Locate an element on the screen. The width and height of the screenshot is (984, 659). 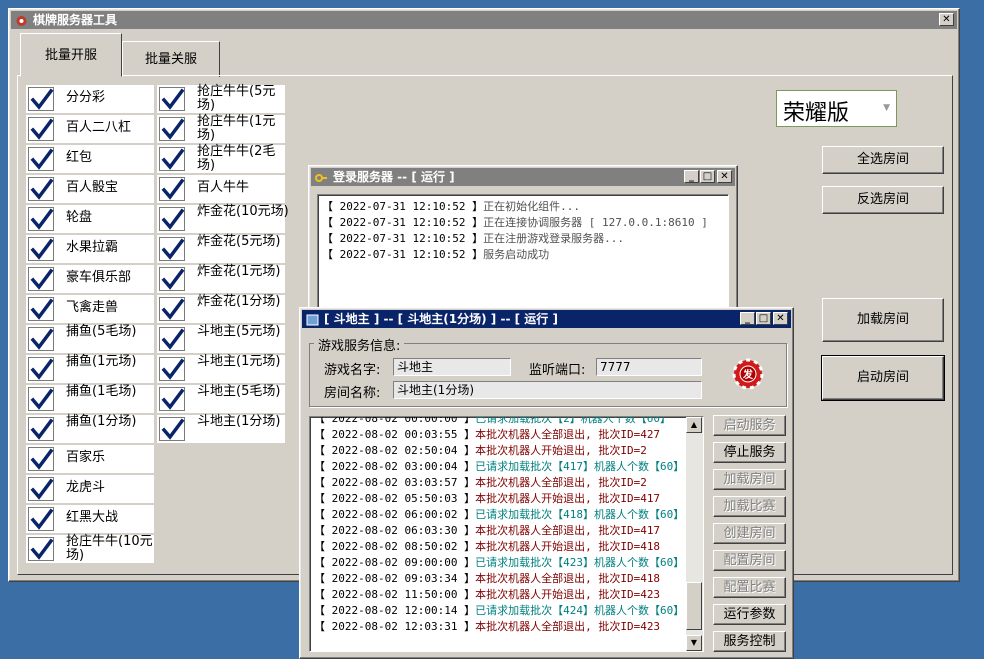
room-checkbox-item: 捕鱼(5毛场) is located at coordinates (90, 339).